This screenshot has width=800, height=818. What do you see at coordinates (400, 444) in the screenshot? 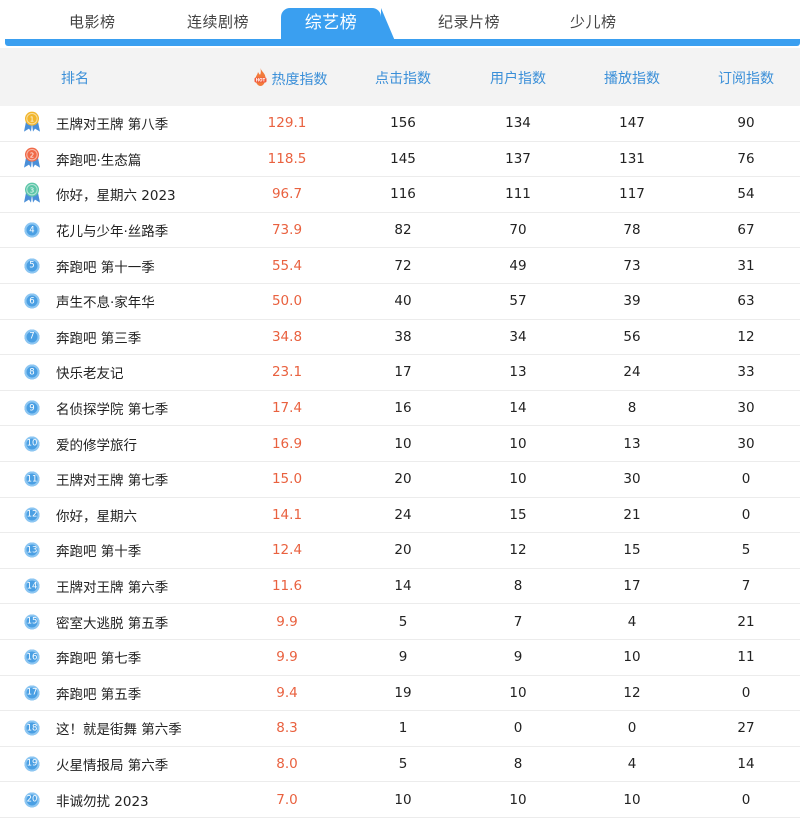
I see `table-row: 10 爱的修学旅行 16.9 10 10 13 30` at bounding box center [400, 444].